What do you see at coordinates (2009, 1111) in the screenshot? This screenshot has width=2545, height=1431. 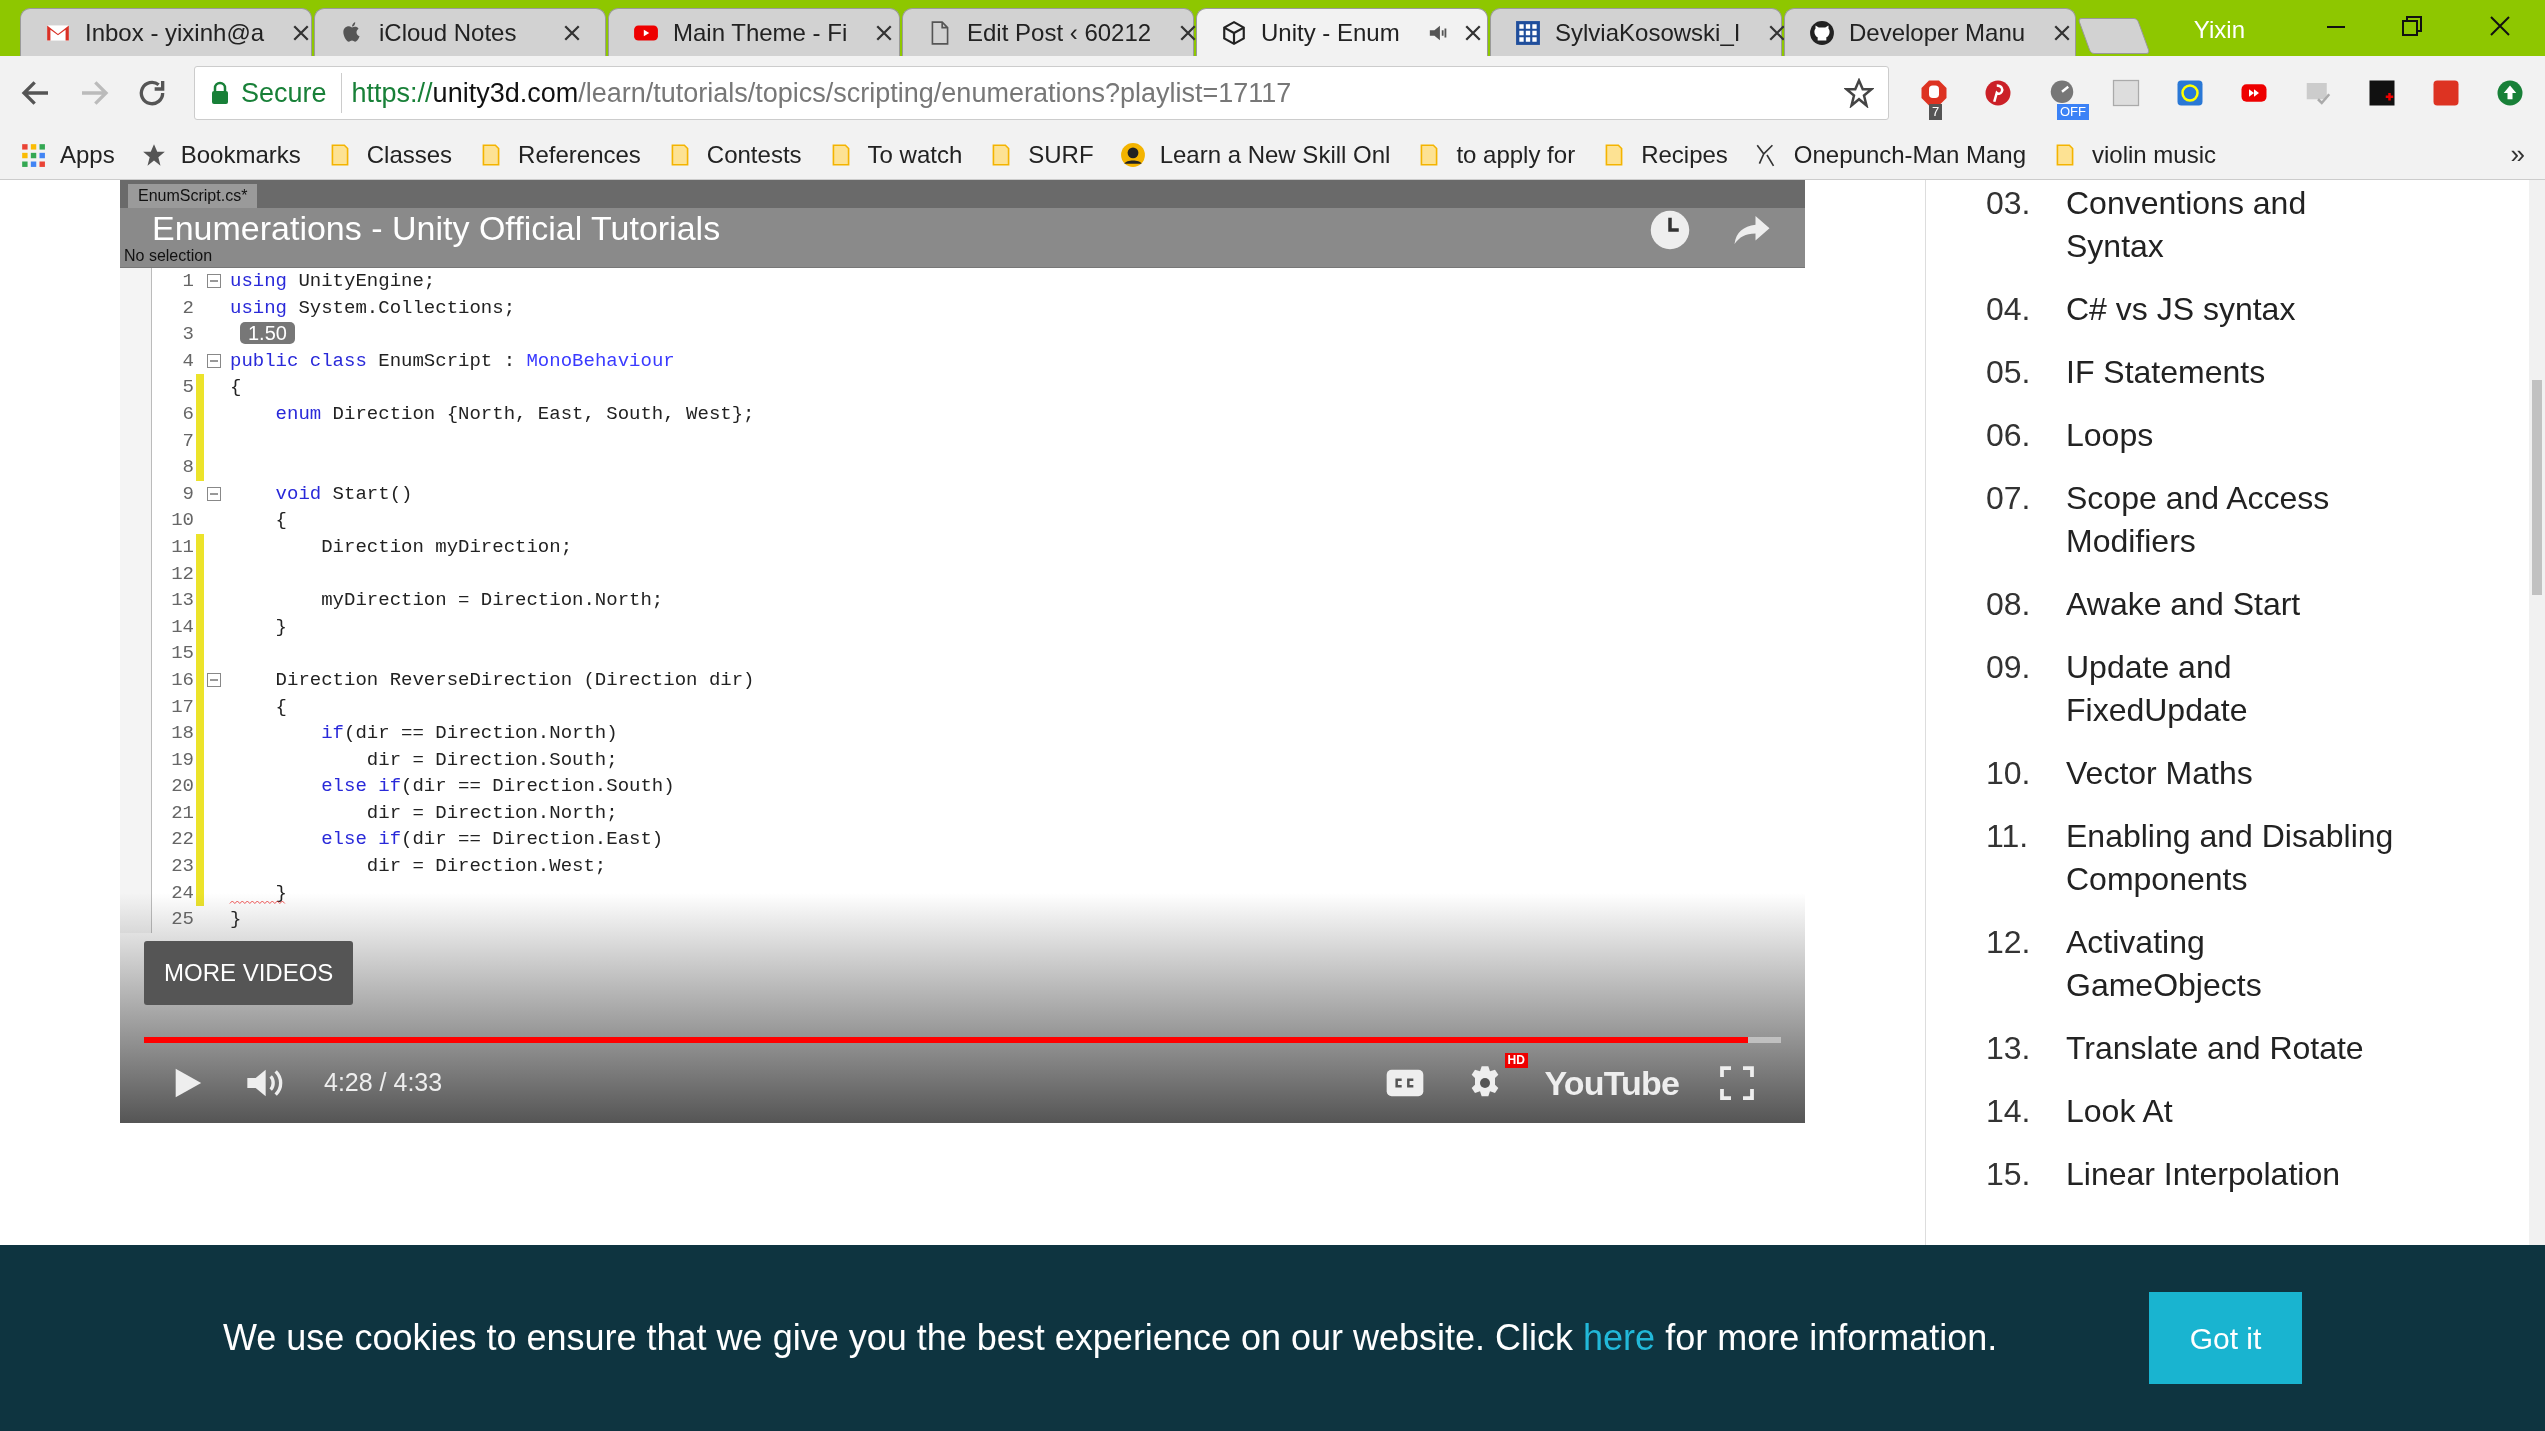 I see `lesson-number: 14.` at bounding box center [2009, 1111].